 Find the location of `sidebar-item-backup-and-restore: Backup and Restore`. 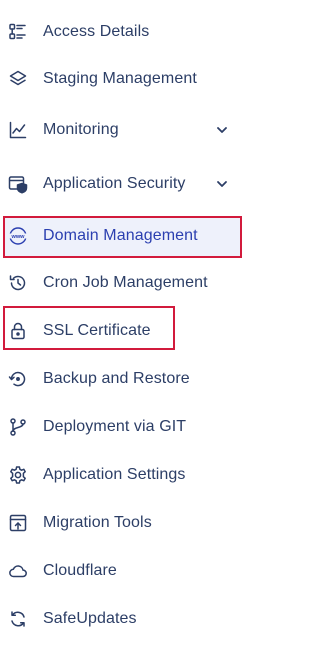

sidebar-item-backup-and-restore: Backup and Restore is located at coordinates (125, 379).